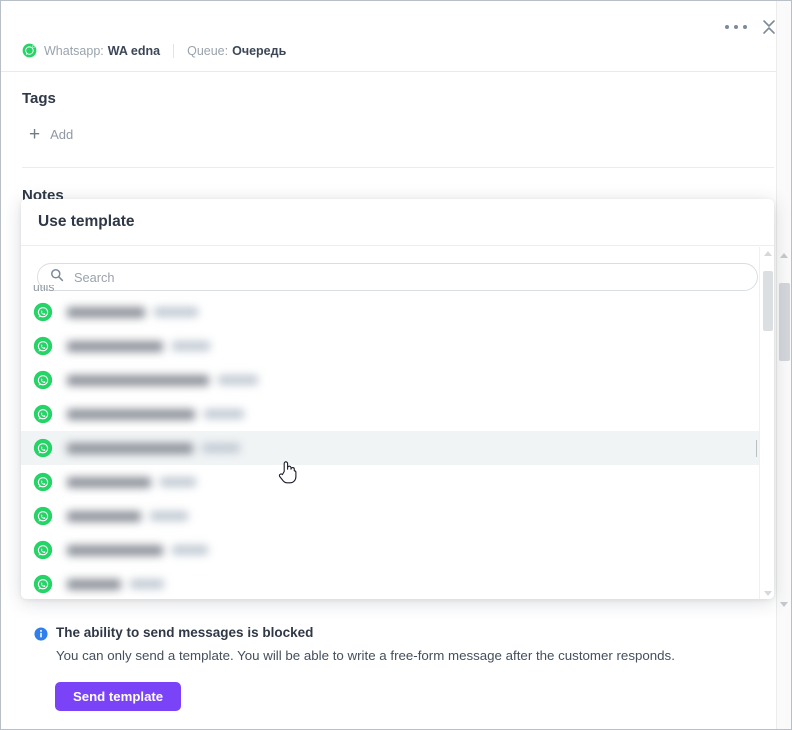 This screenshot has height=730, width=792. What do you see at coordinates (784, 604) in the screenshot?
I see `scroll-down-icon` at bounding box center [784, 604].